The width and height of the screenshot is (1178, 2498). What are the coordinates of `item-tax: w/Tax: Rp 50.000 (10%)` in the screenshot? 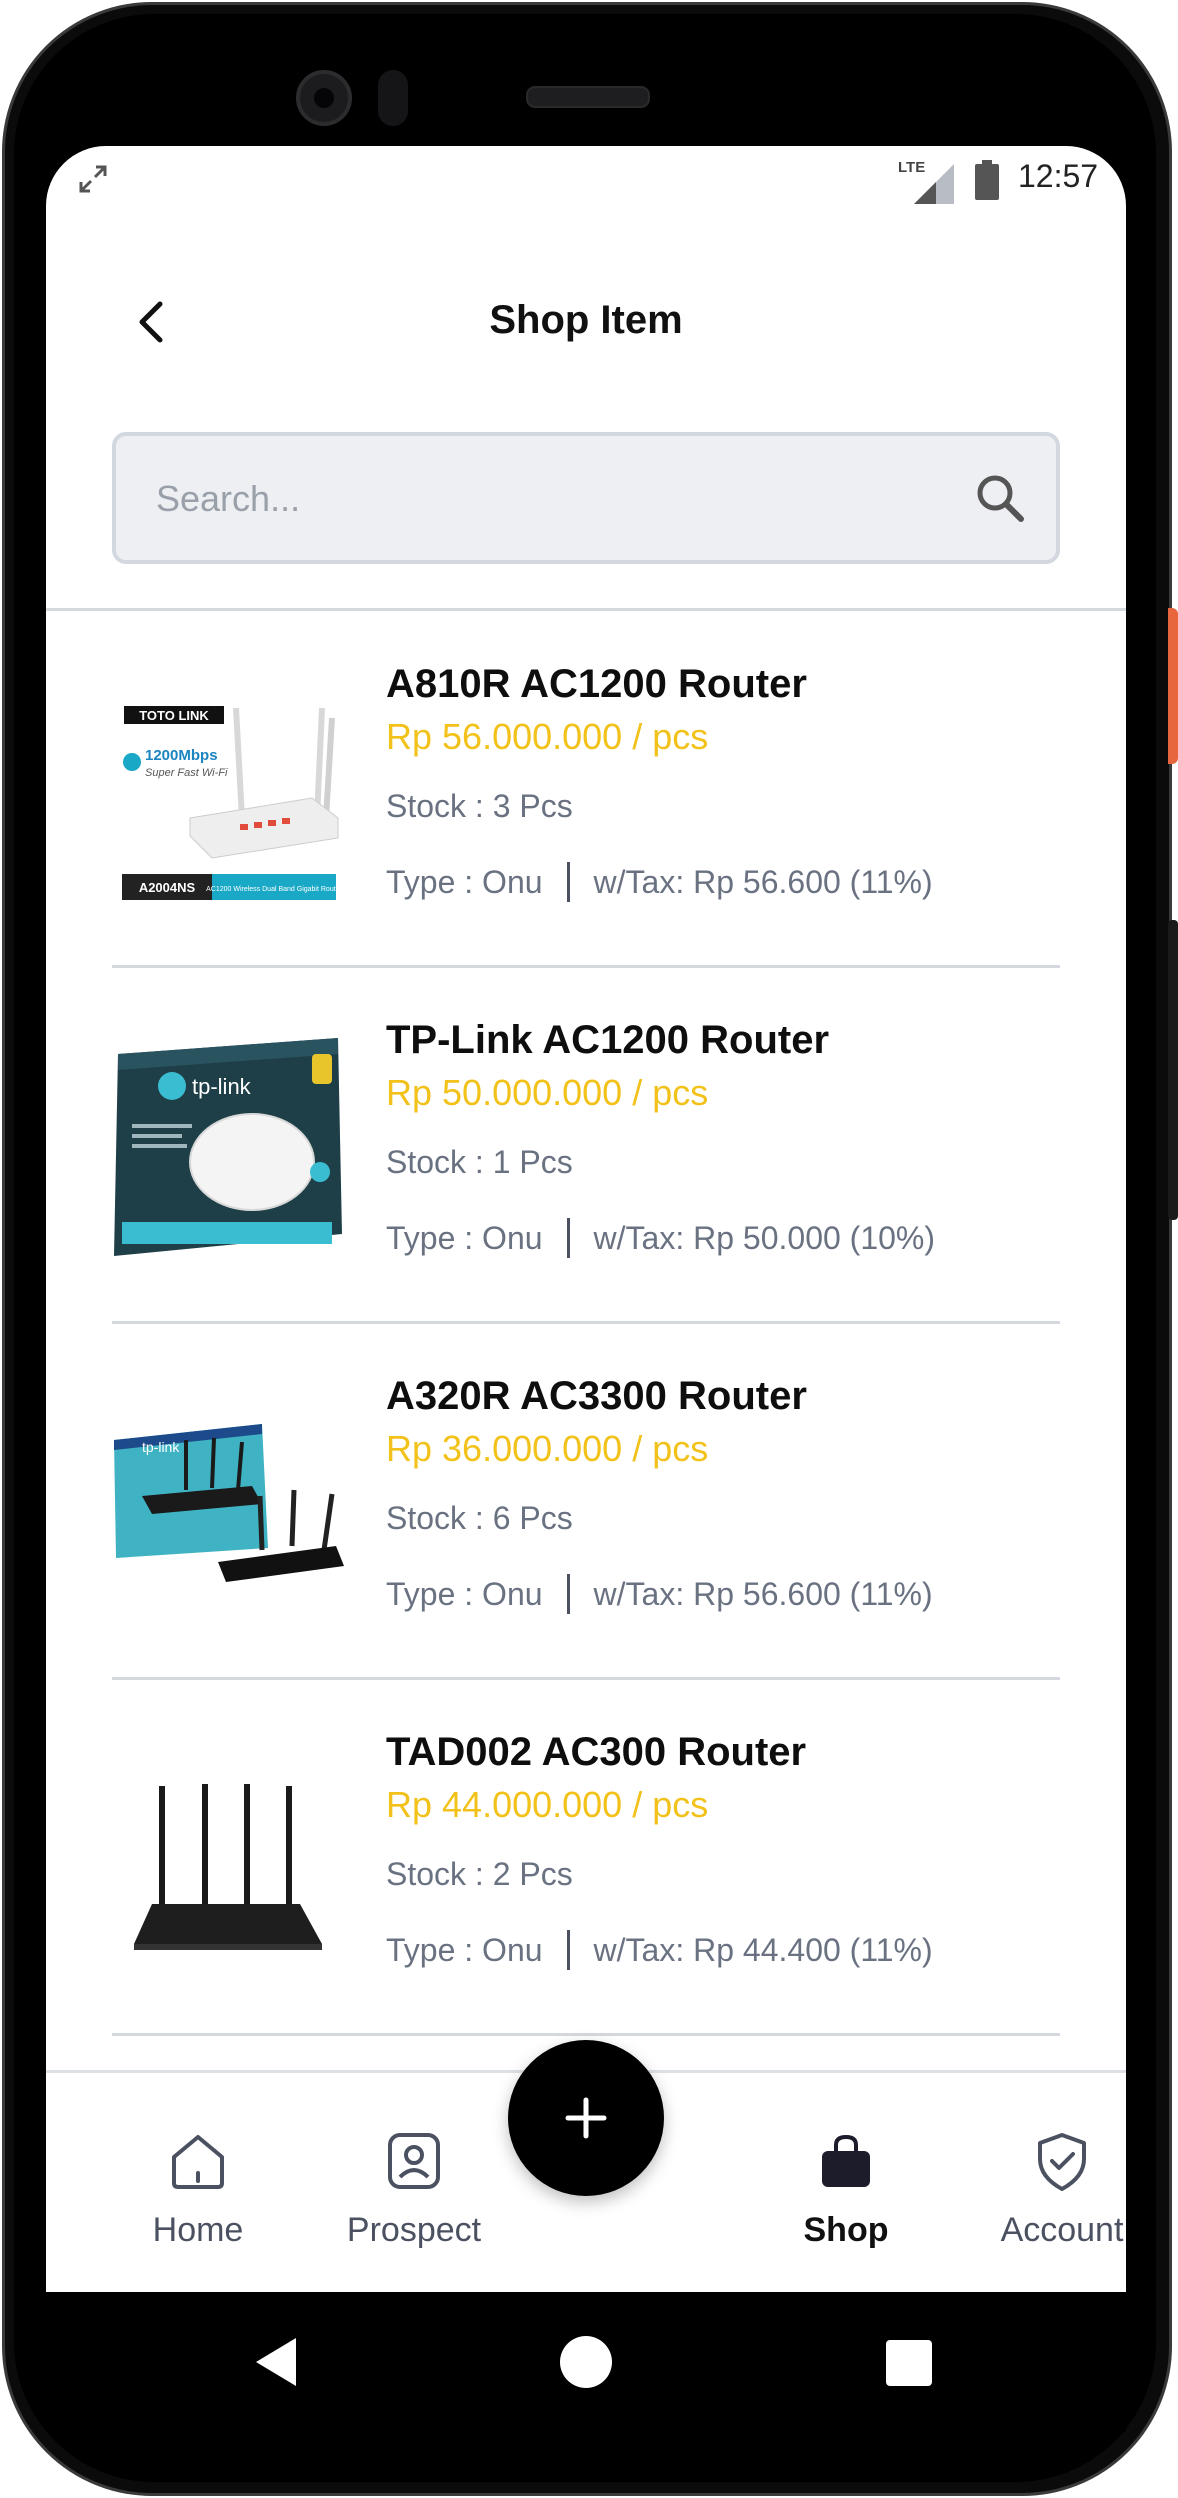 It's located at (764, 1237).